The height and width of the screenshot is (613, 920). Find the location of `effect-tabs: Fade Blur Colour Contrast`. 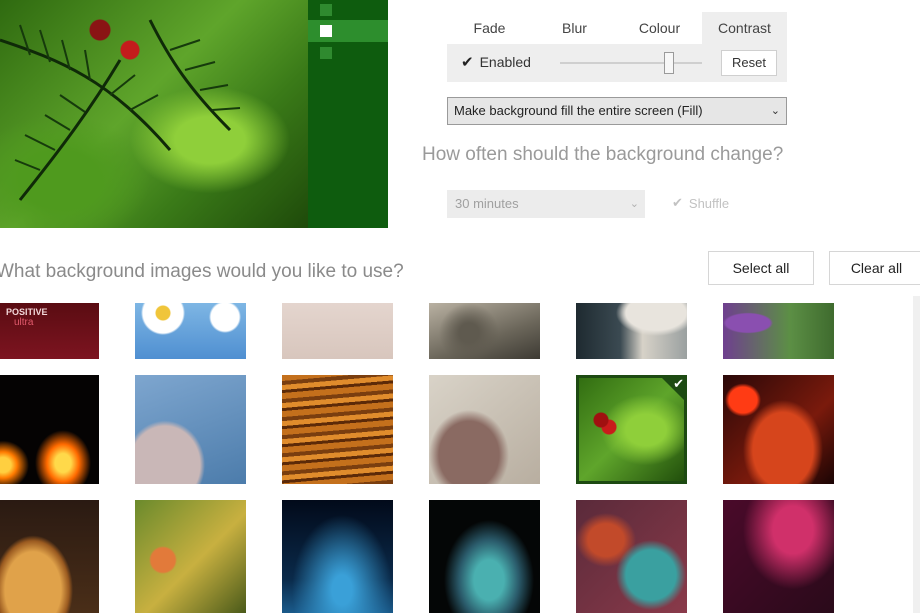

effect-tabs: Fade Blur Colour Contrast is located at coordinates (617, 28).